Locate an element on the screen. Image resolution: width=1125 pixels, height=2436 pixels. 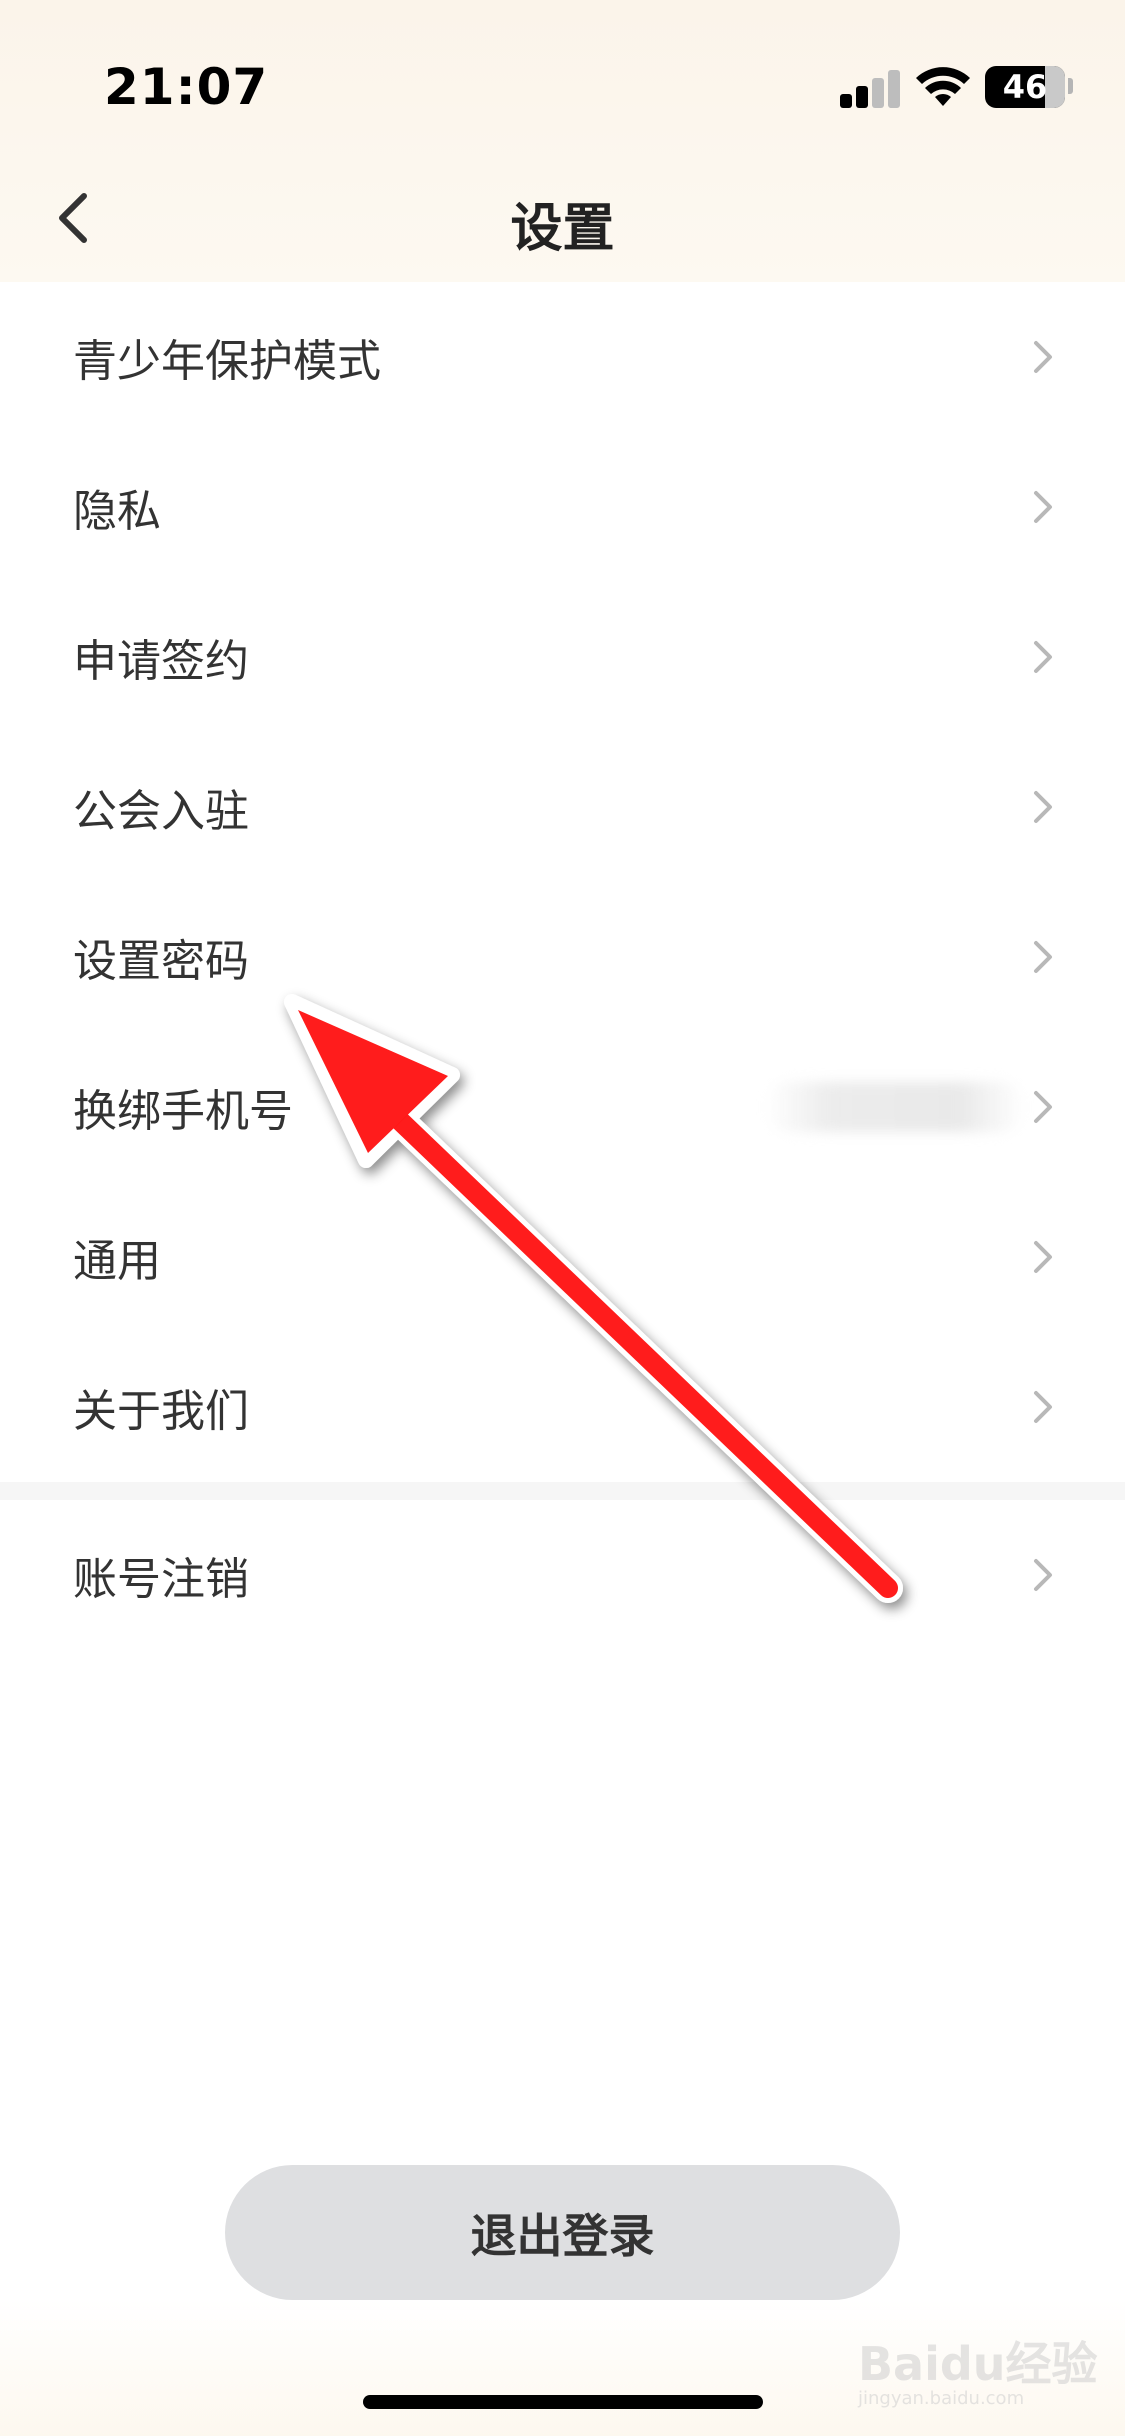
battery-tip is located at coordinates (1070, 86).